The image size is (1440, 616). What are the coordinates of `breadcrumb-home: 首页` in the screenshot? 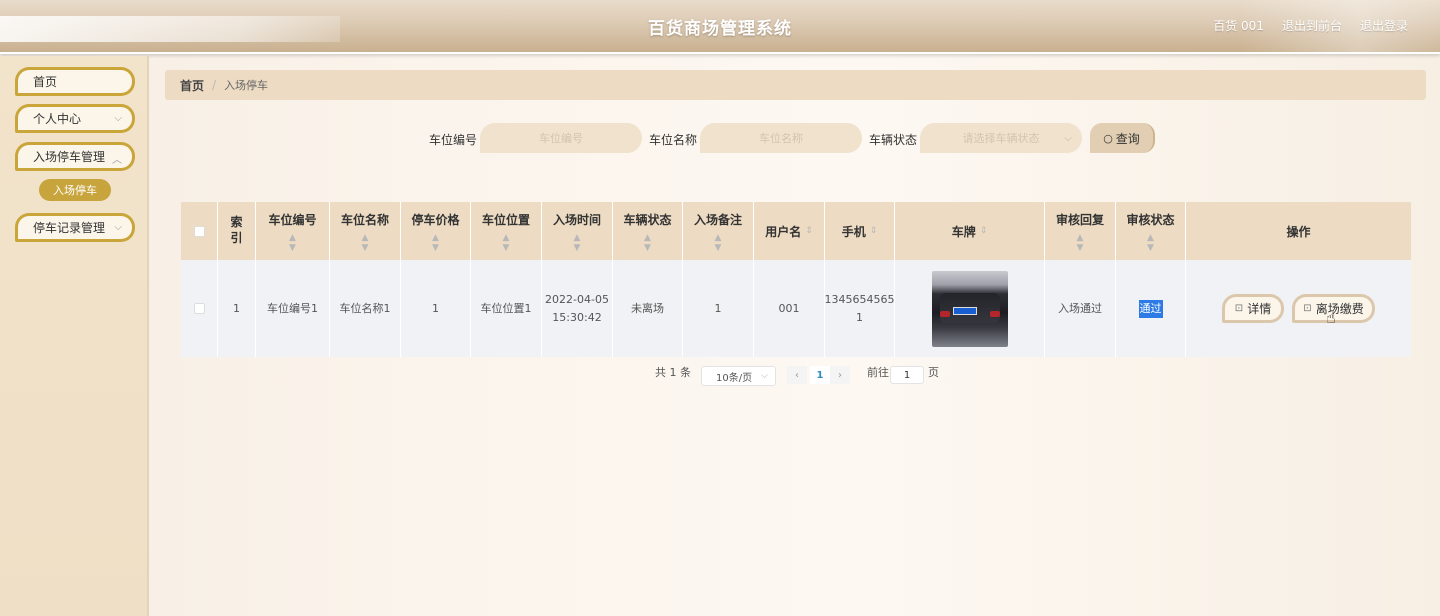 It's located at (192, 85).